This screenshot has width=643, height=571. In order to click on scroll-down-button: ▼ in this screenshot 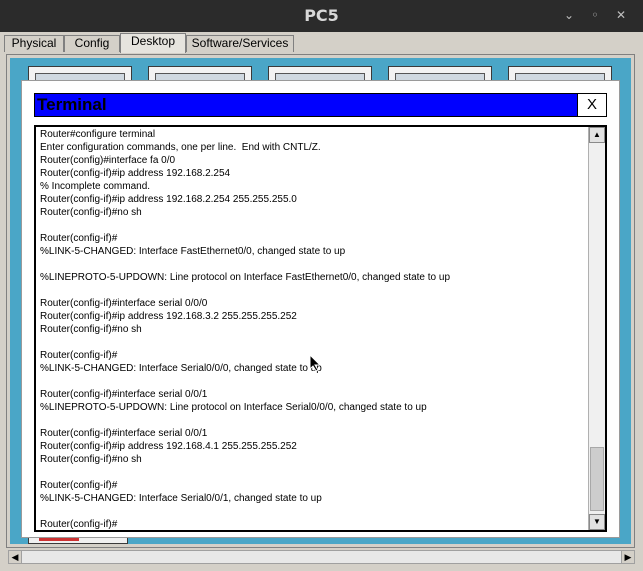, I will do `click(597, 522)`.